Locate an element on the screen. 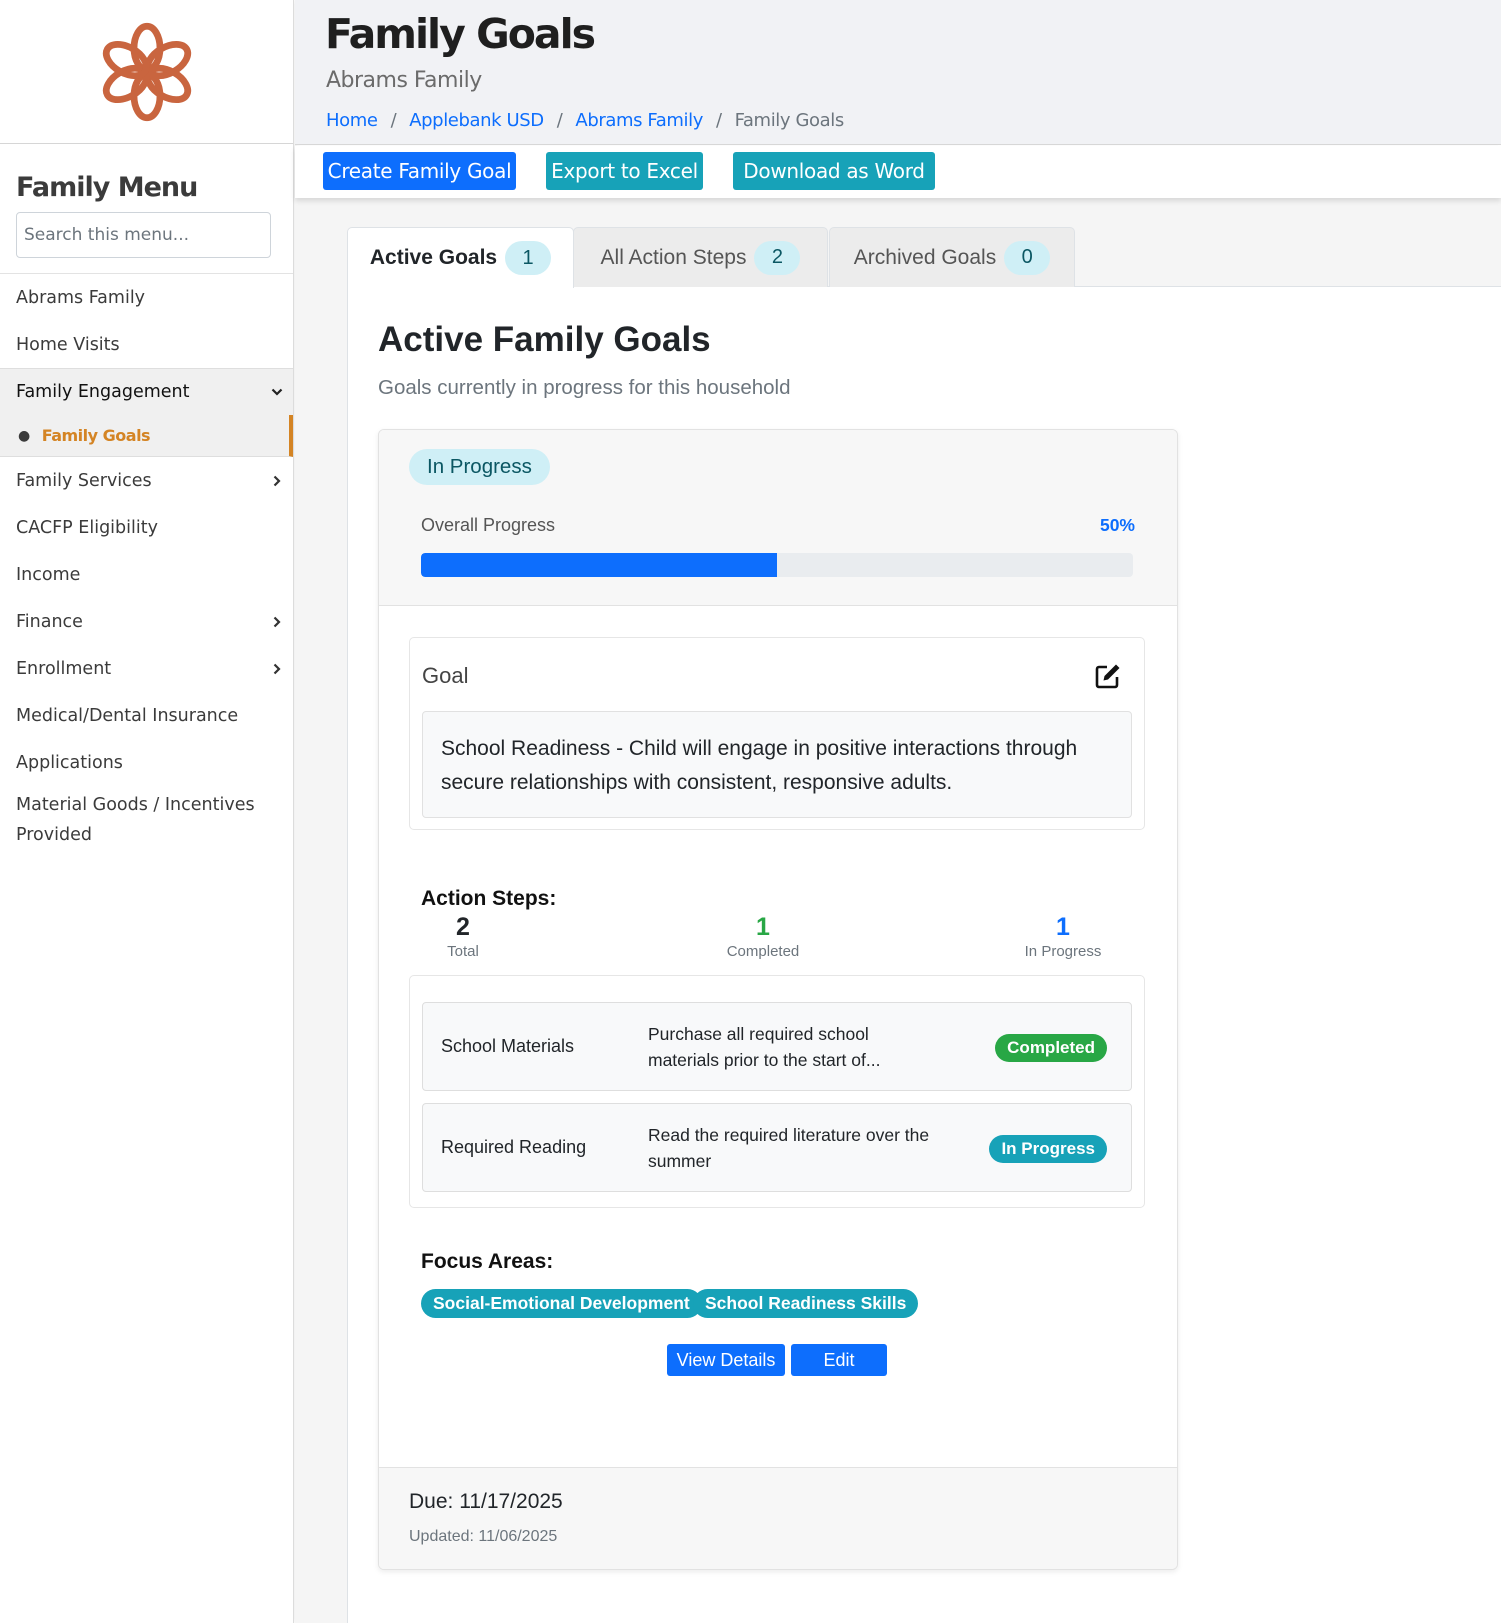 The image size is (1501, 1623). sidebar-item-cacfp-eligibility: CACFP Eligibility is located at coordinates (146, 527).